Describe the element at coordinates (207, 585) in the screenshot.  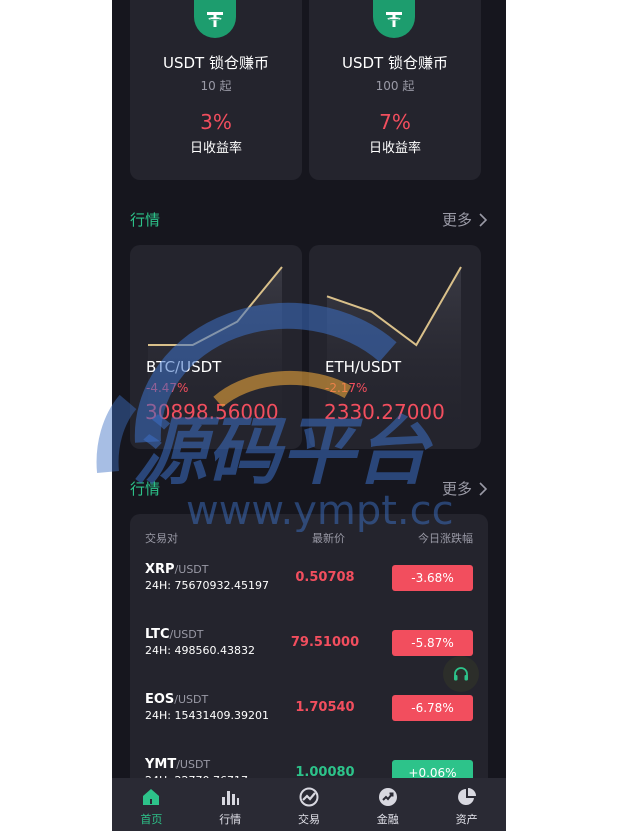
I see `row-volume: 24H: 75670932.45197` at that location.